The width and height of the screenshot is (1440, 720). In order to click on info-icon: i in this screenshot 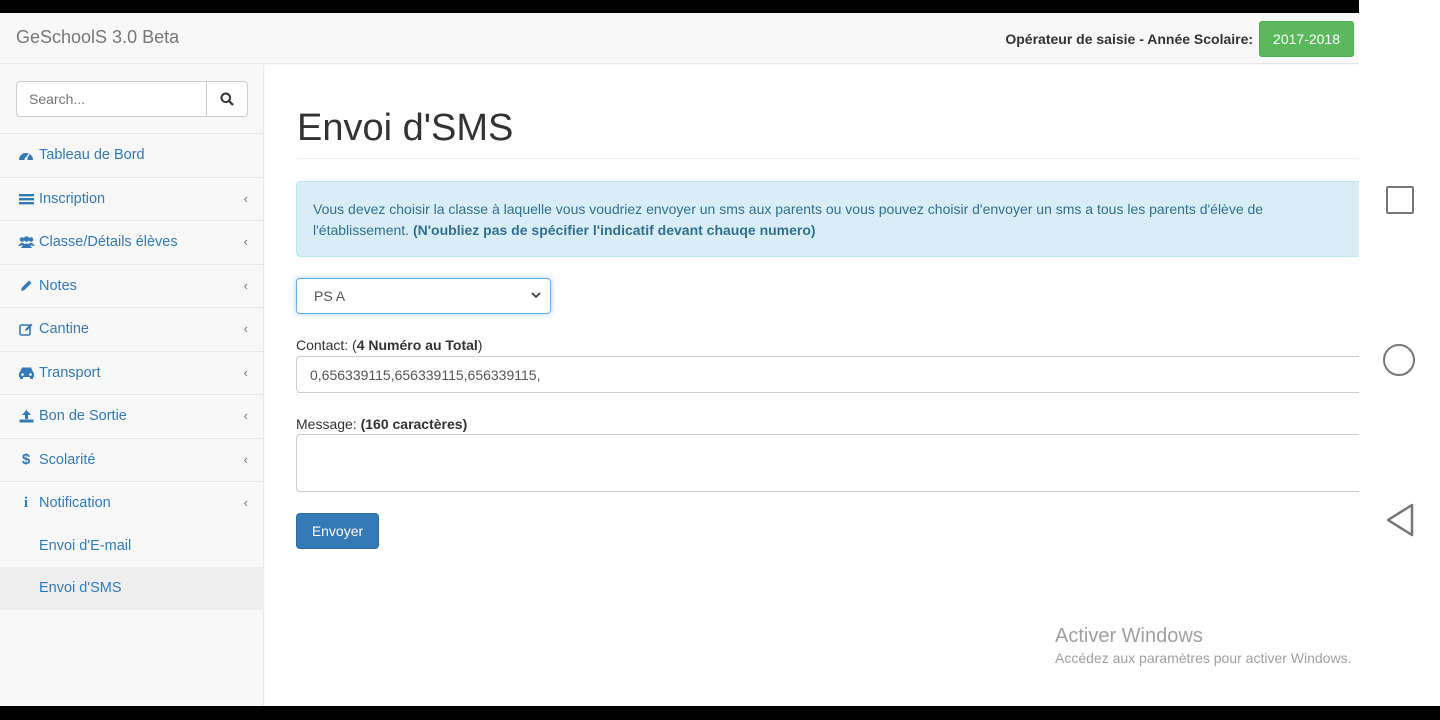, I will do `click(26, 502)`.